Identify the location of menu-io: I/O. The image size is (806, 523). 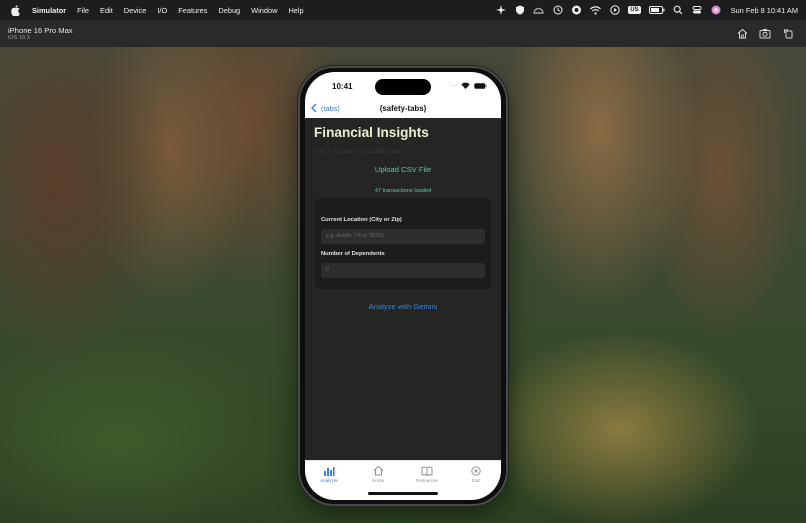
(162, 10).